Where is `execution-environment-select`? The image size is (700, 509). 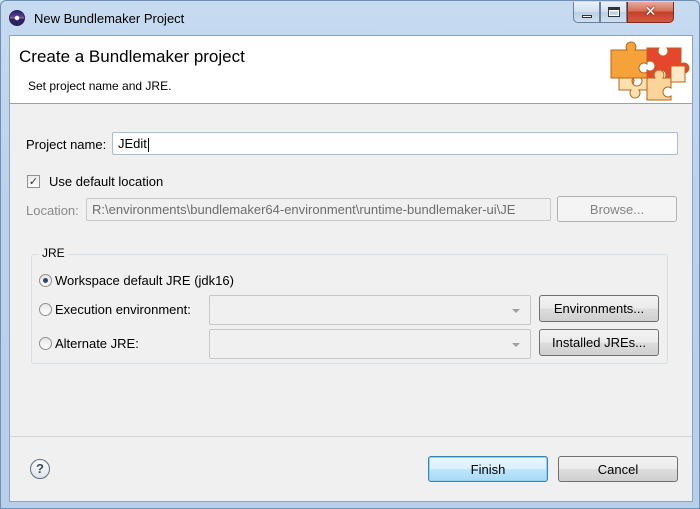
execution-environment-select is located at coordinates (370, 310).